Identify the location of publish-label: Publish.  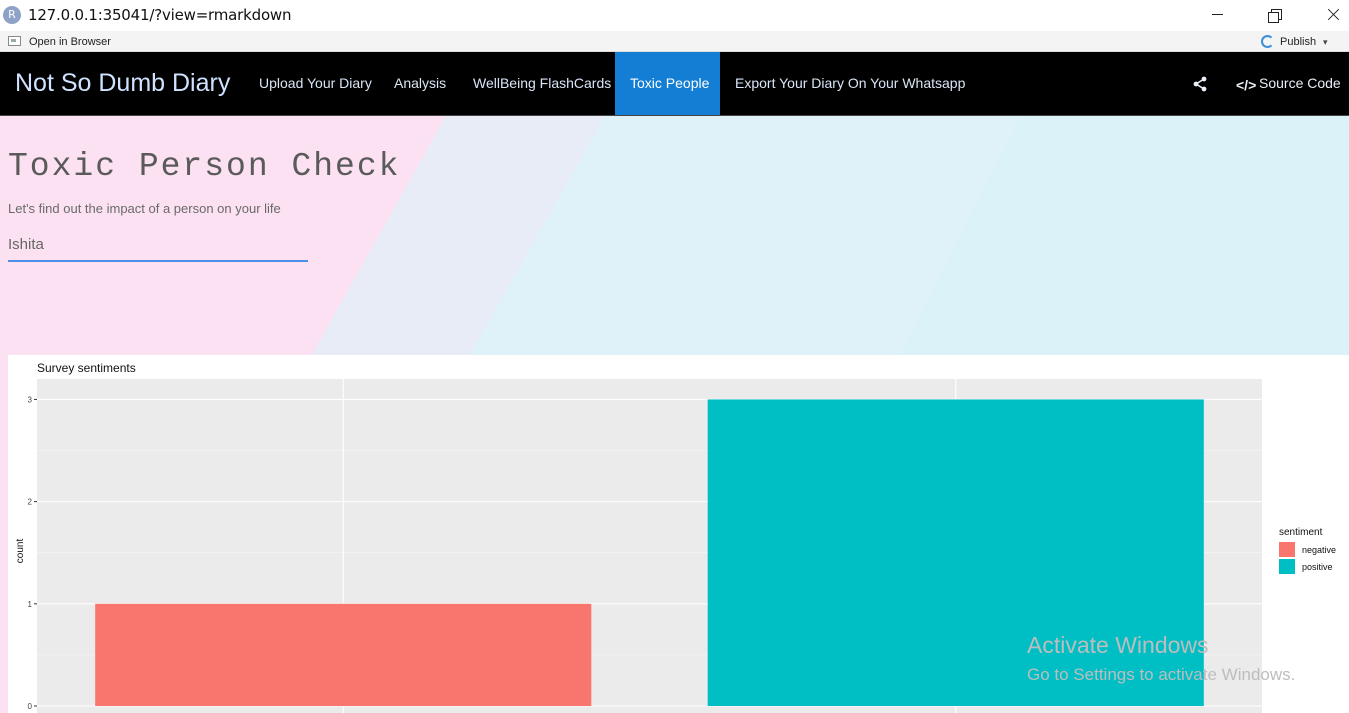
(1298, 42).